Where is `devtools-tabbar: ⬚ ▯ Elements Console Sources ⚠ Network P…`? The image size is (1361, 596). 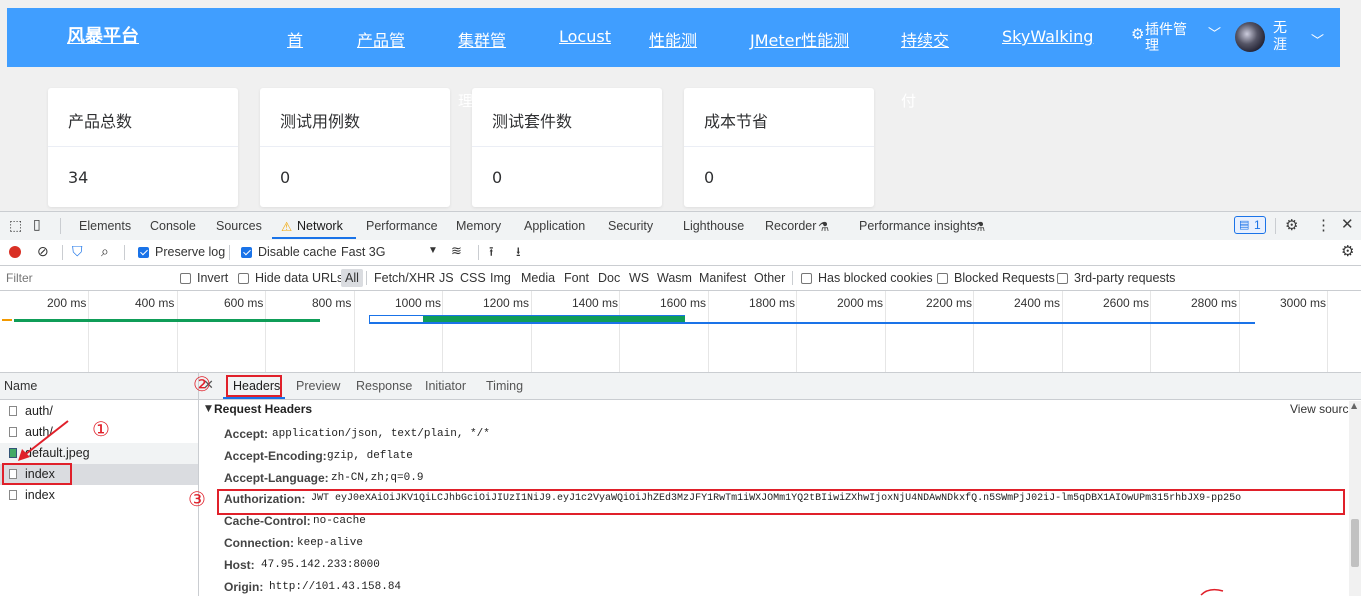
devtools-tabbar: ⬚ ▯ Elements Console Sources ⚠ Network P… is located at coordinates (680, 226).